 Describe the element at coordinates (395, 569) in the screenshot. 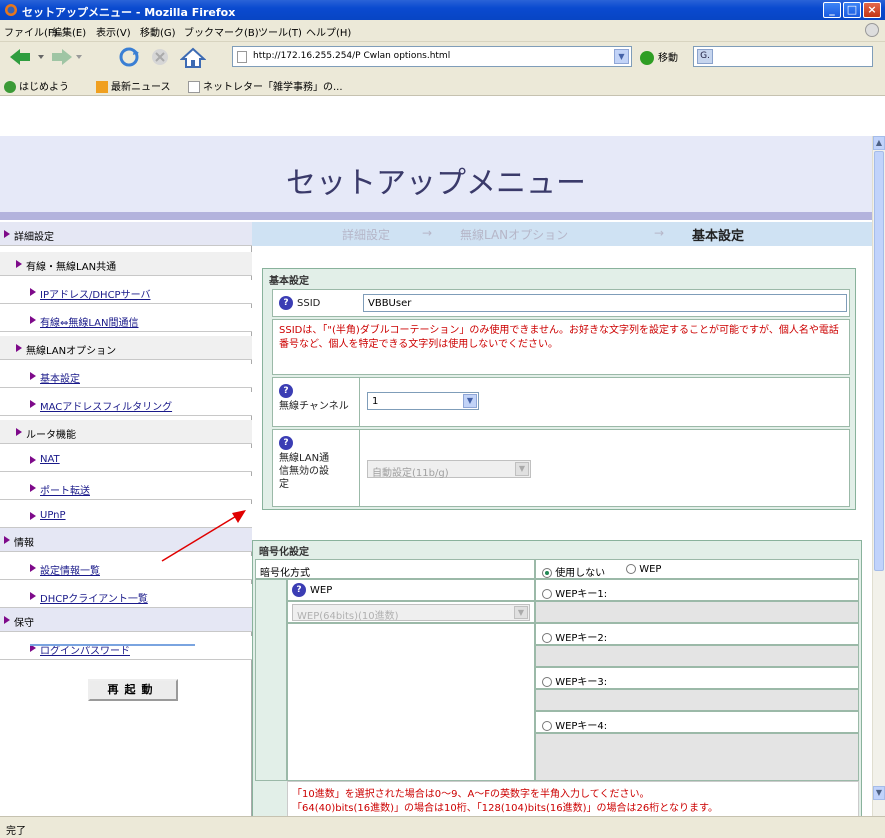

I see `method-label-cell: 暗号化方式` at that location.